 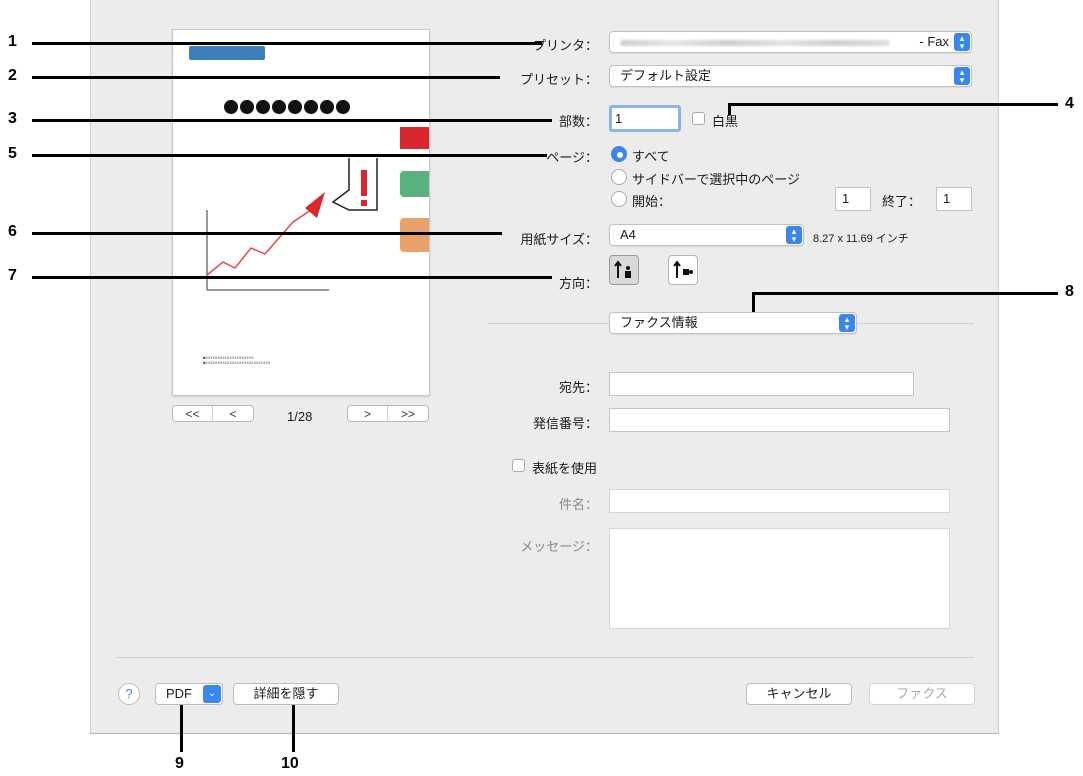 What do you see at coordinates (290, 763) in the screenshot?
I see `callout-10: 10` at bounding box center [290, 763].